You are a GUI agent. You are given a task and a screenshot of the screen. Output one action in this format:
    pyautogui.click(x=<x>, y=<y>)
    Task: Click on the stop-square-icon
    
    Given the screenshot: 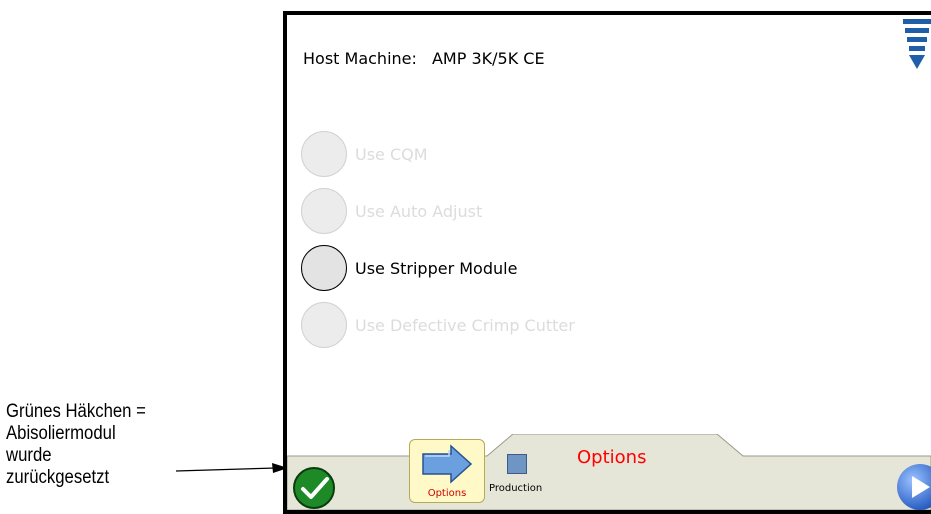 What is the action you would take?
    pyautogui.click(x=517, y=464)
    